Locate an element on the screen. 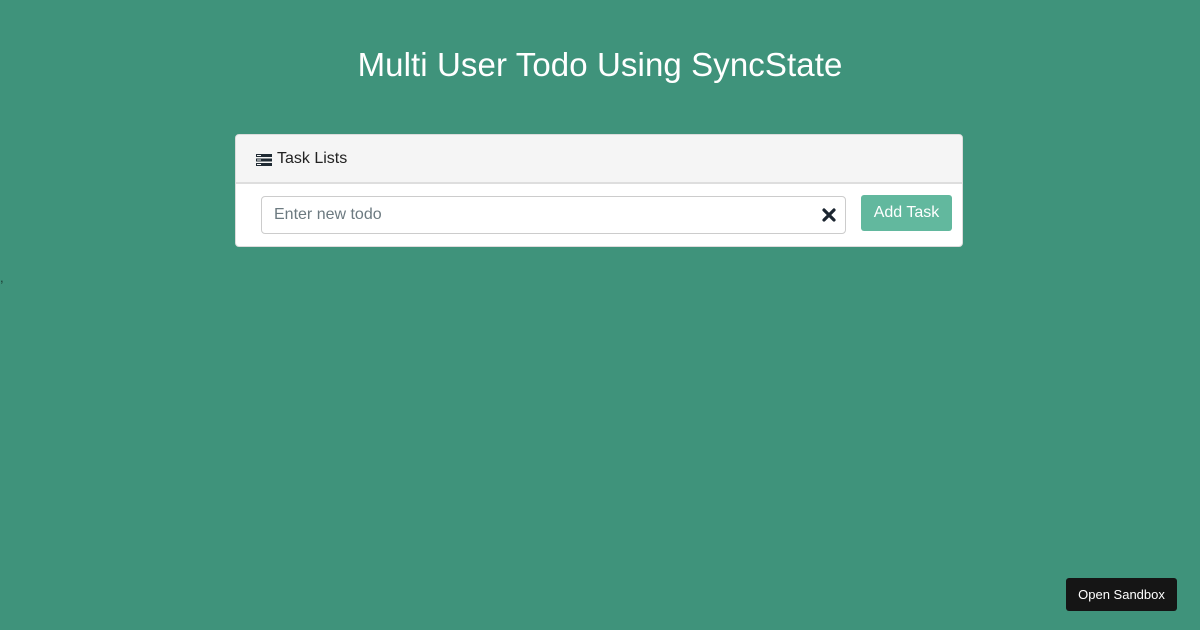  todo-input-wrapper is located at coordinates (553, 215).